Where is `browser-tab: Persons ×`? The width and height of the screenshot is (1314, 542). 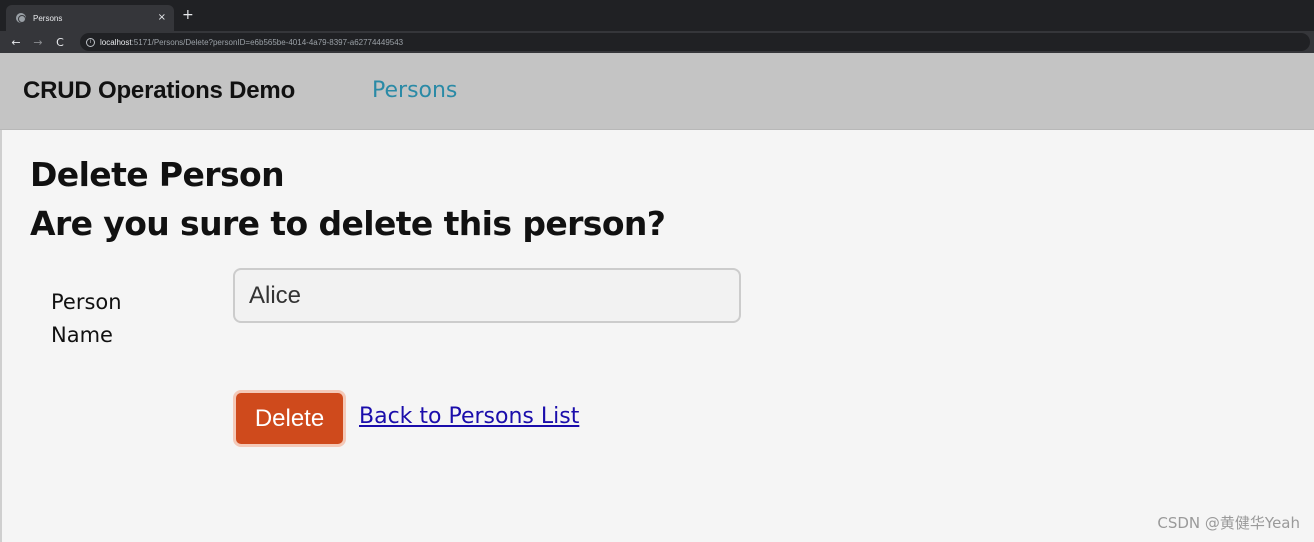 browser-tab: Persons × is located at coordinates (90, 18).